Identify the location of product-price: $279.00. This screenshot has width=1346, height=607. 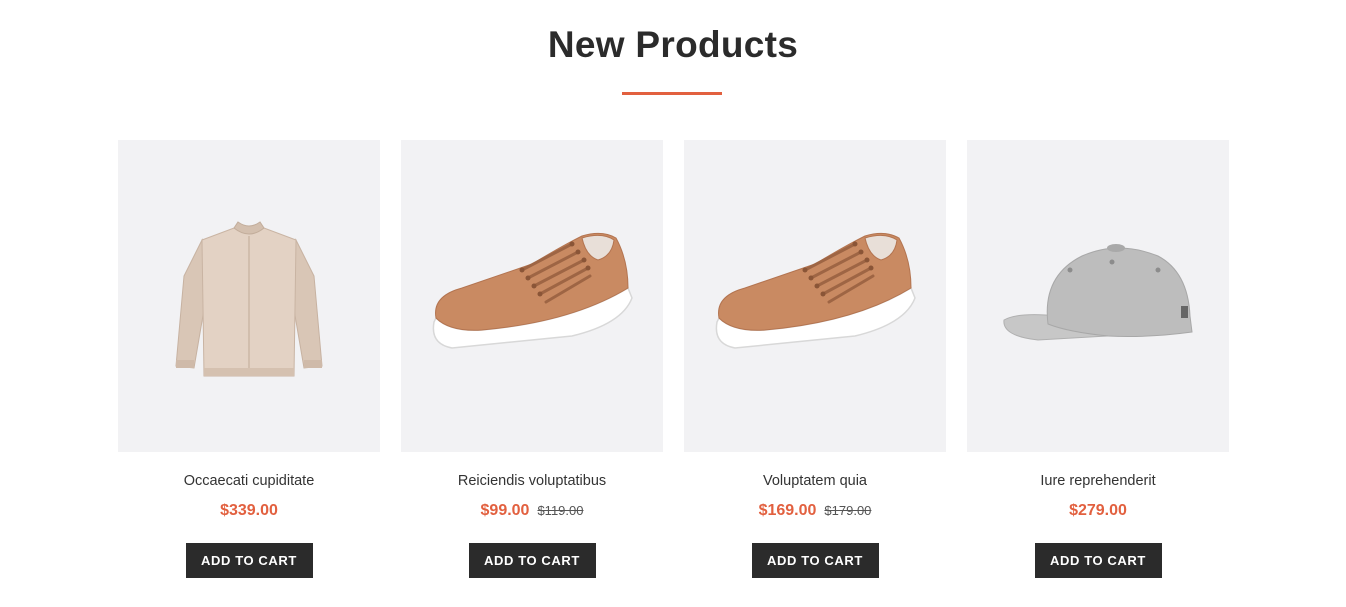
(1098, 510).